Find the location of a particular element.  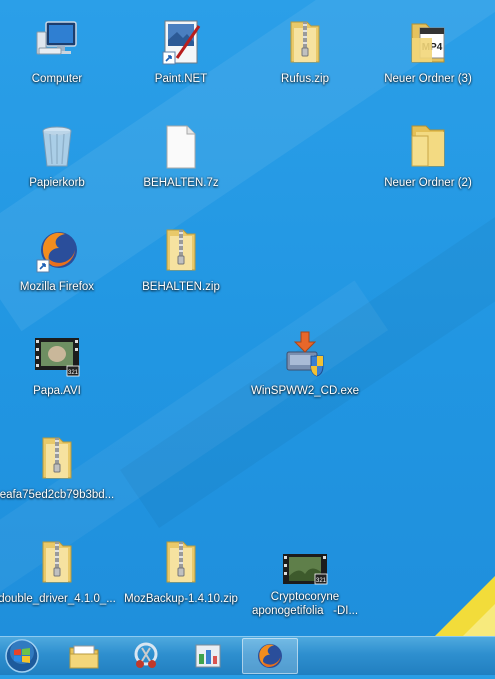

desktop-icon-label: Neuer Ordner (3) is located at coordinates (428, 79).